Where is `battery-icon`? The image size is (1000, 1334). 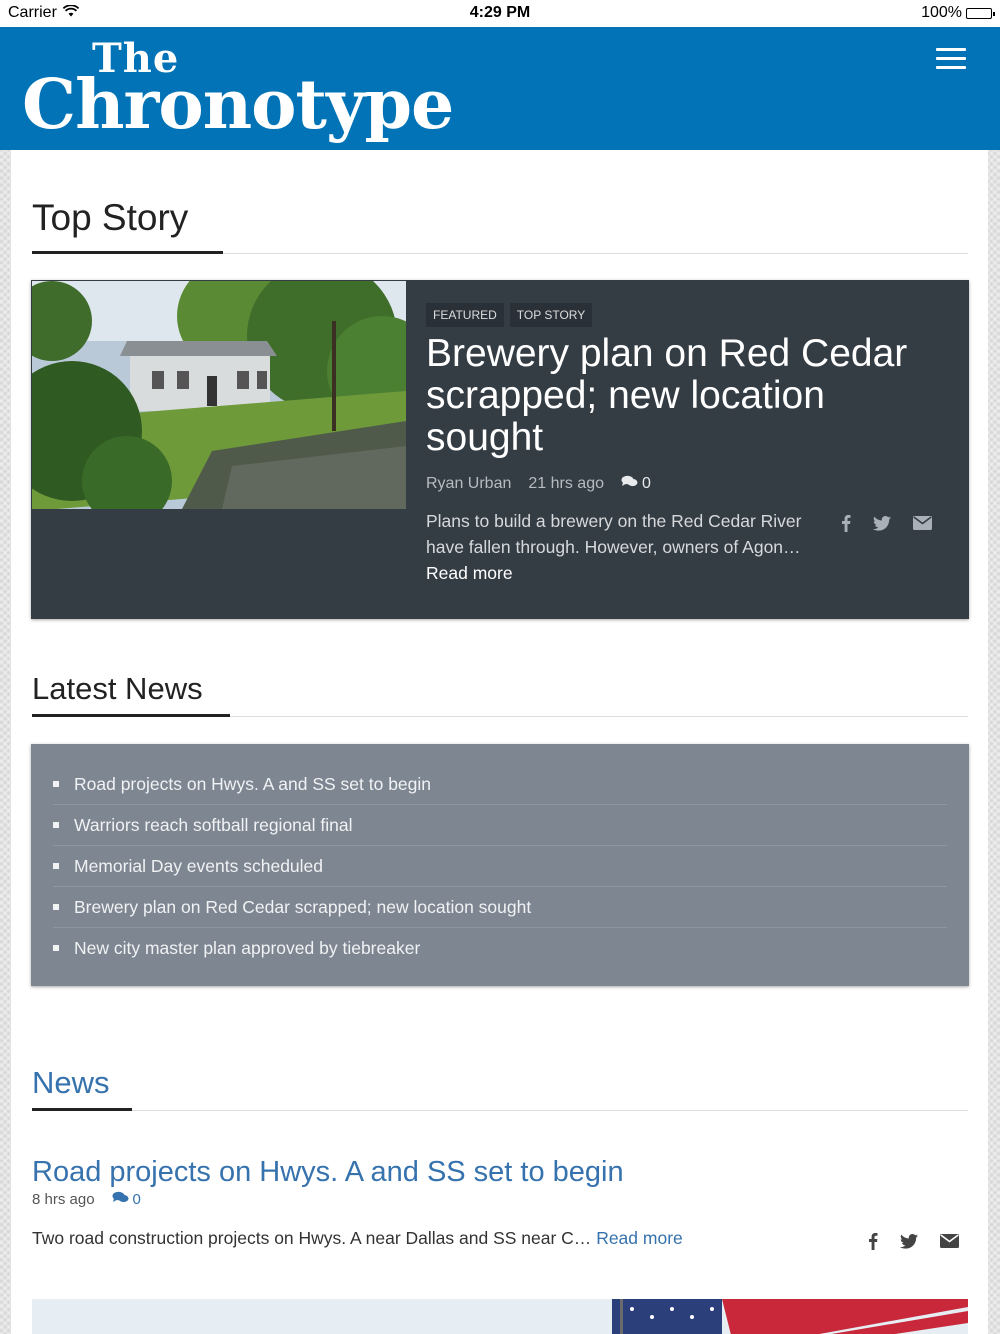 battery-icon is located at coordinates (980, 13).